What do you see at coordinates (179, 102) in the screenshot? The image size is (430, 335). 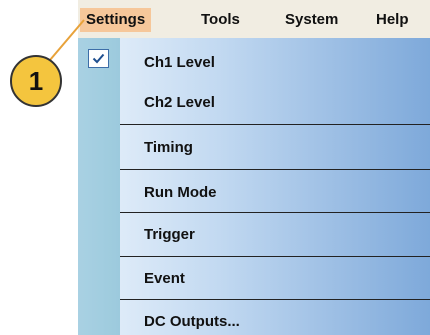 I see `menu-item-label: Ch2 Level` at bounding box center [179, 102].